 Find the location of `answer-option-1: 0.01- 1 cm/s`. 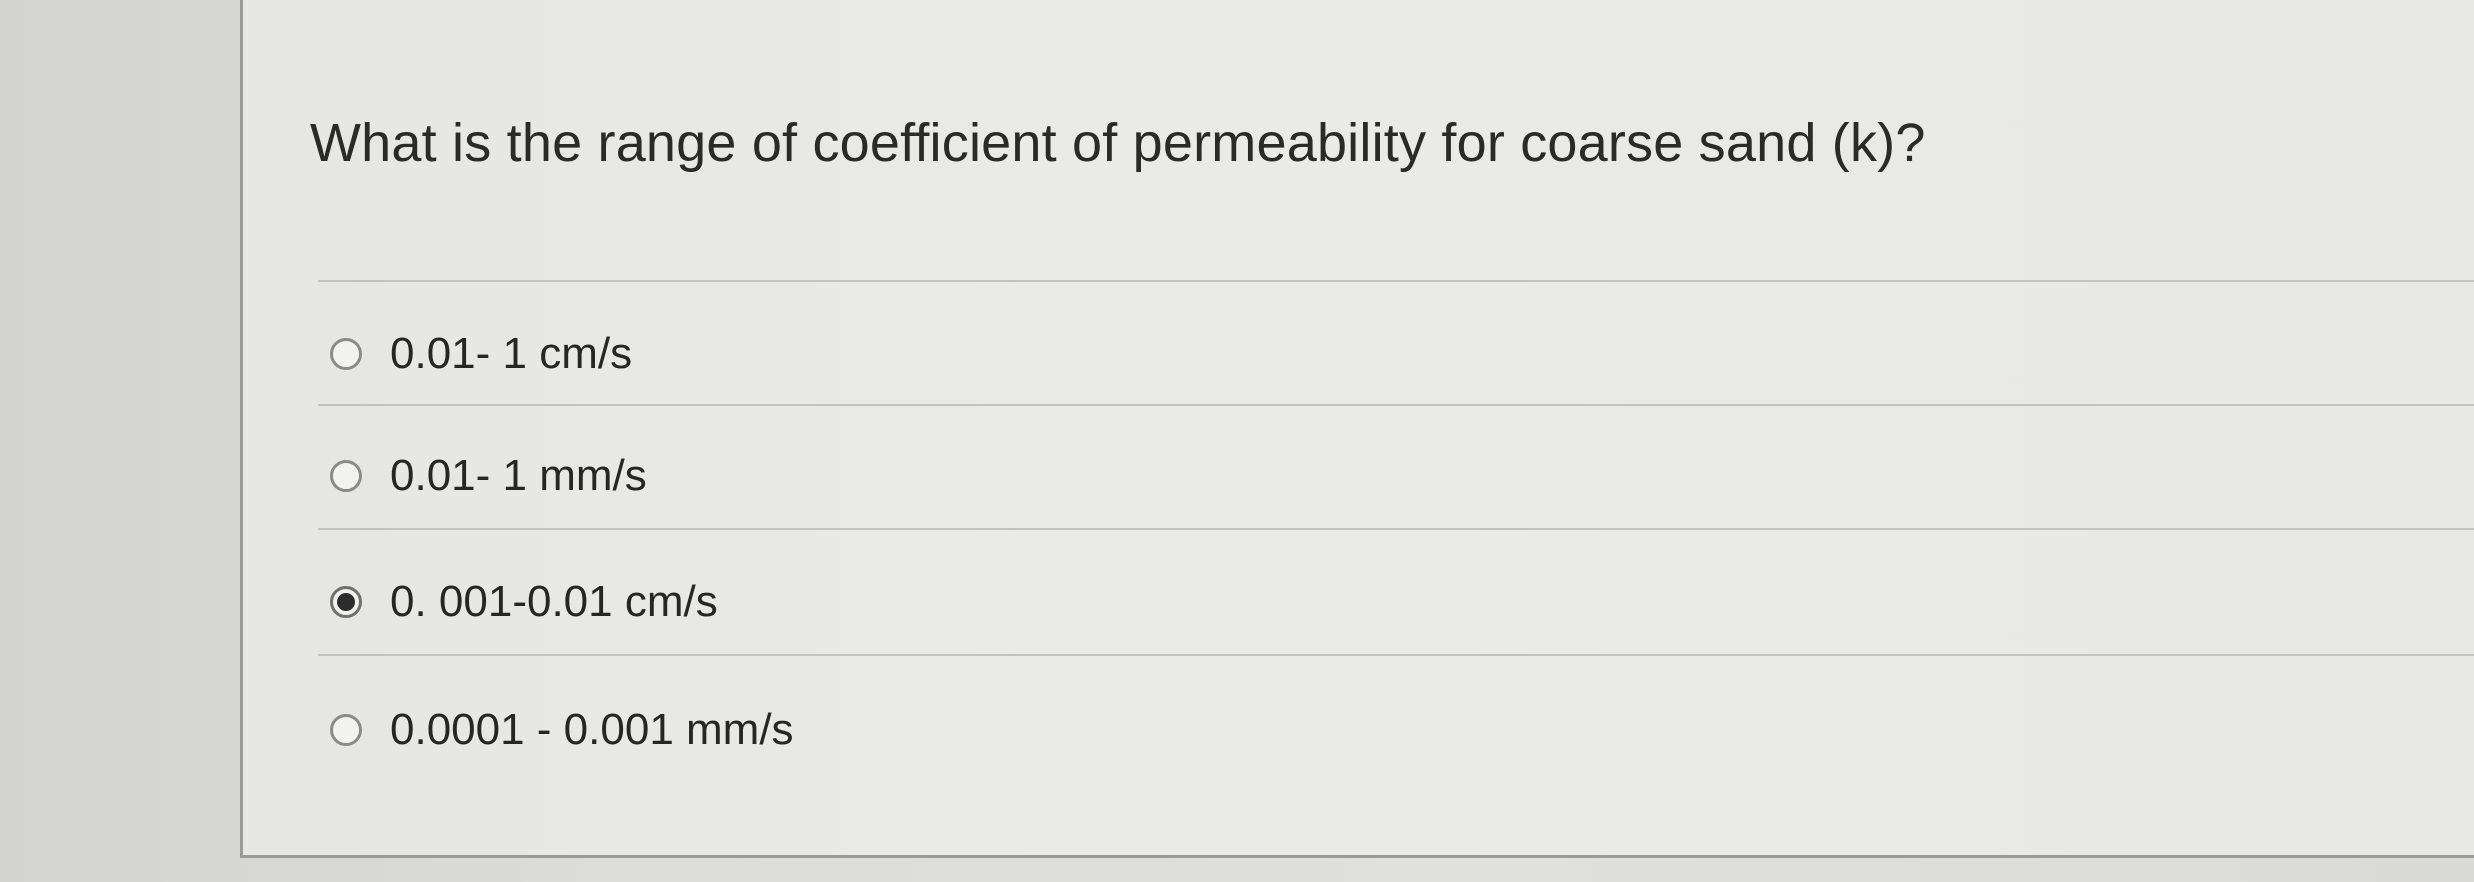

answer-option-1: 0.01- 1 cm/s is located at coordinates (481, 354).